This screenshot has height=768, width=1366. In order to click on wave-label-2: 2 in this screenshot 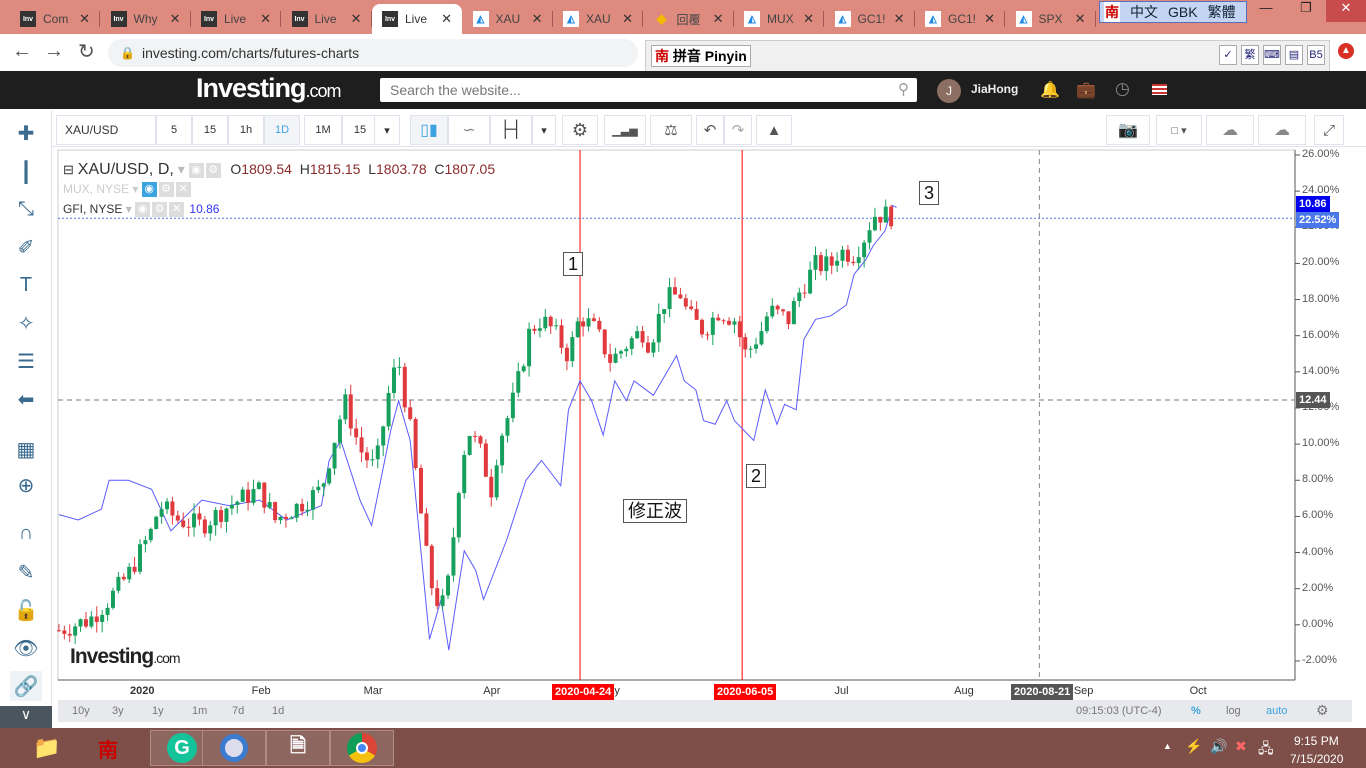, I will do `click(756, 476)`.